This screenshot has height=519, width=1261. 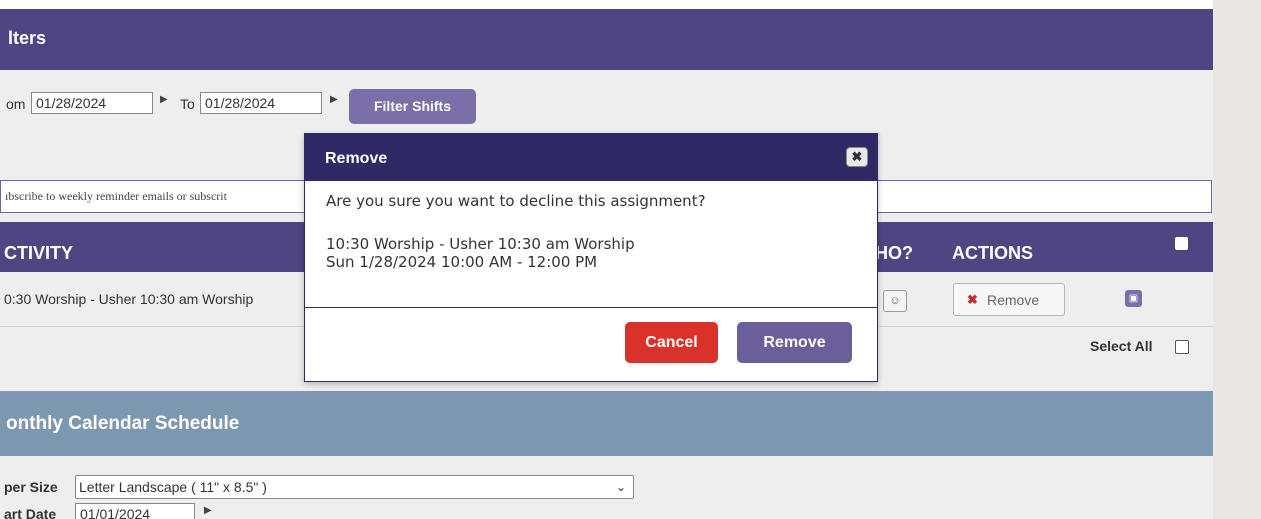 I want to click on calendar-icon: ▣, so click(x=1133, y=298).